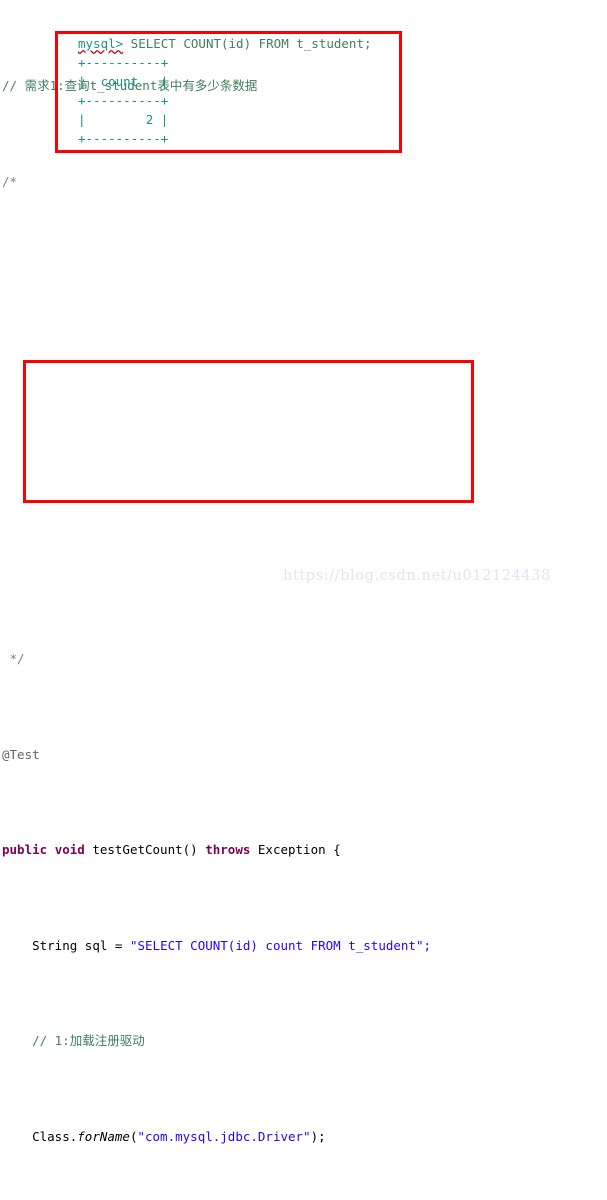 Image resolution: width=607 pixels, height=1200 pixels. Describe the element at coordinates (101, 43) in the screenshot. I see `mysql-prompt: mysql>` at that location.